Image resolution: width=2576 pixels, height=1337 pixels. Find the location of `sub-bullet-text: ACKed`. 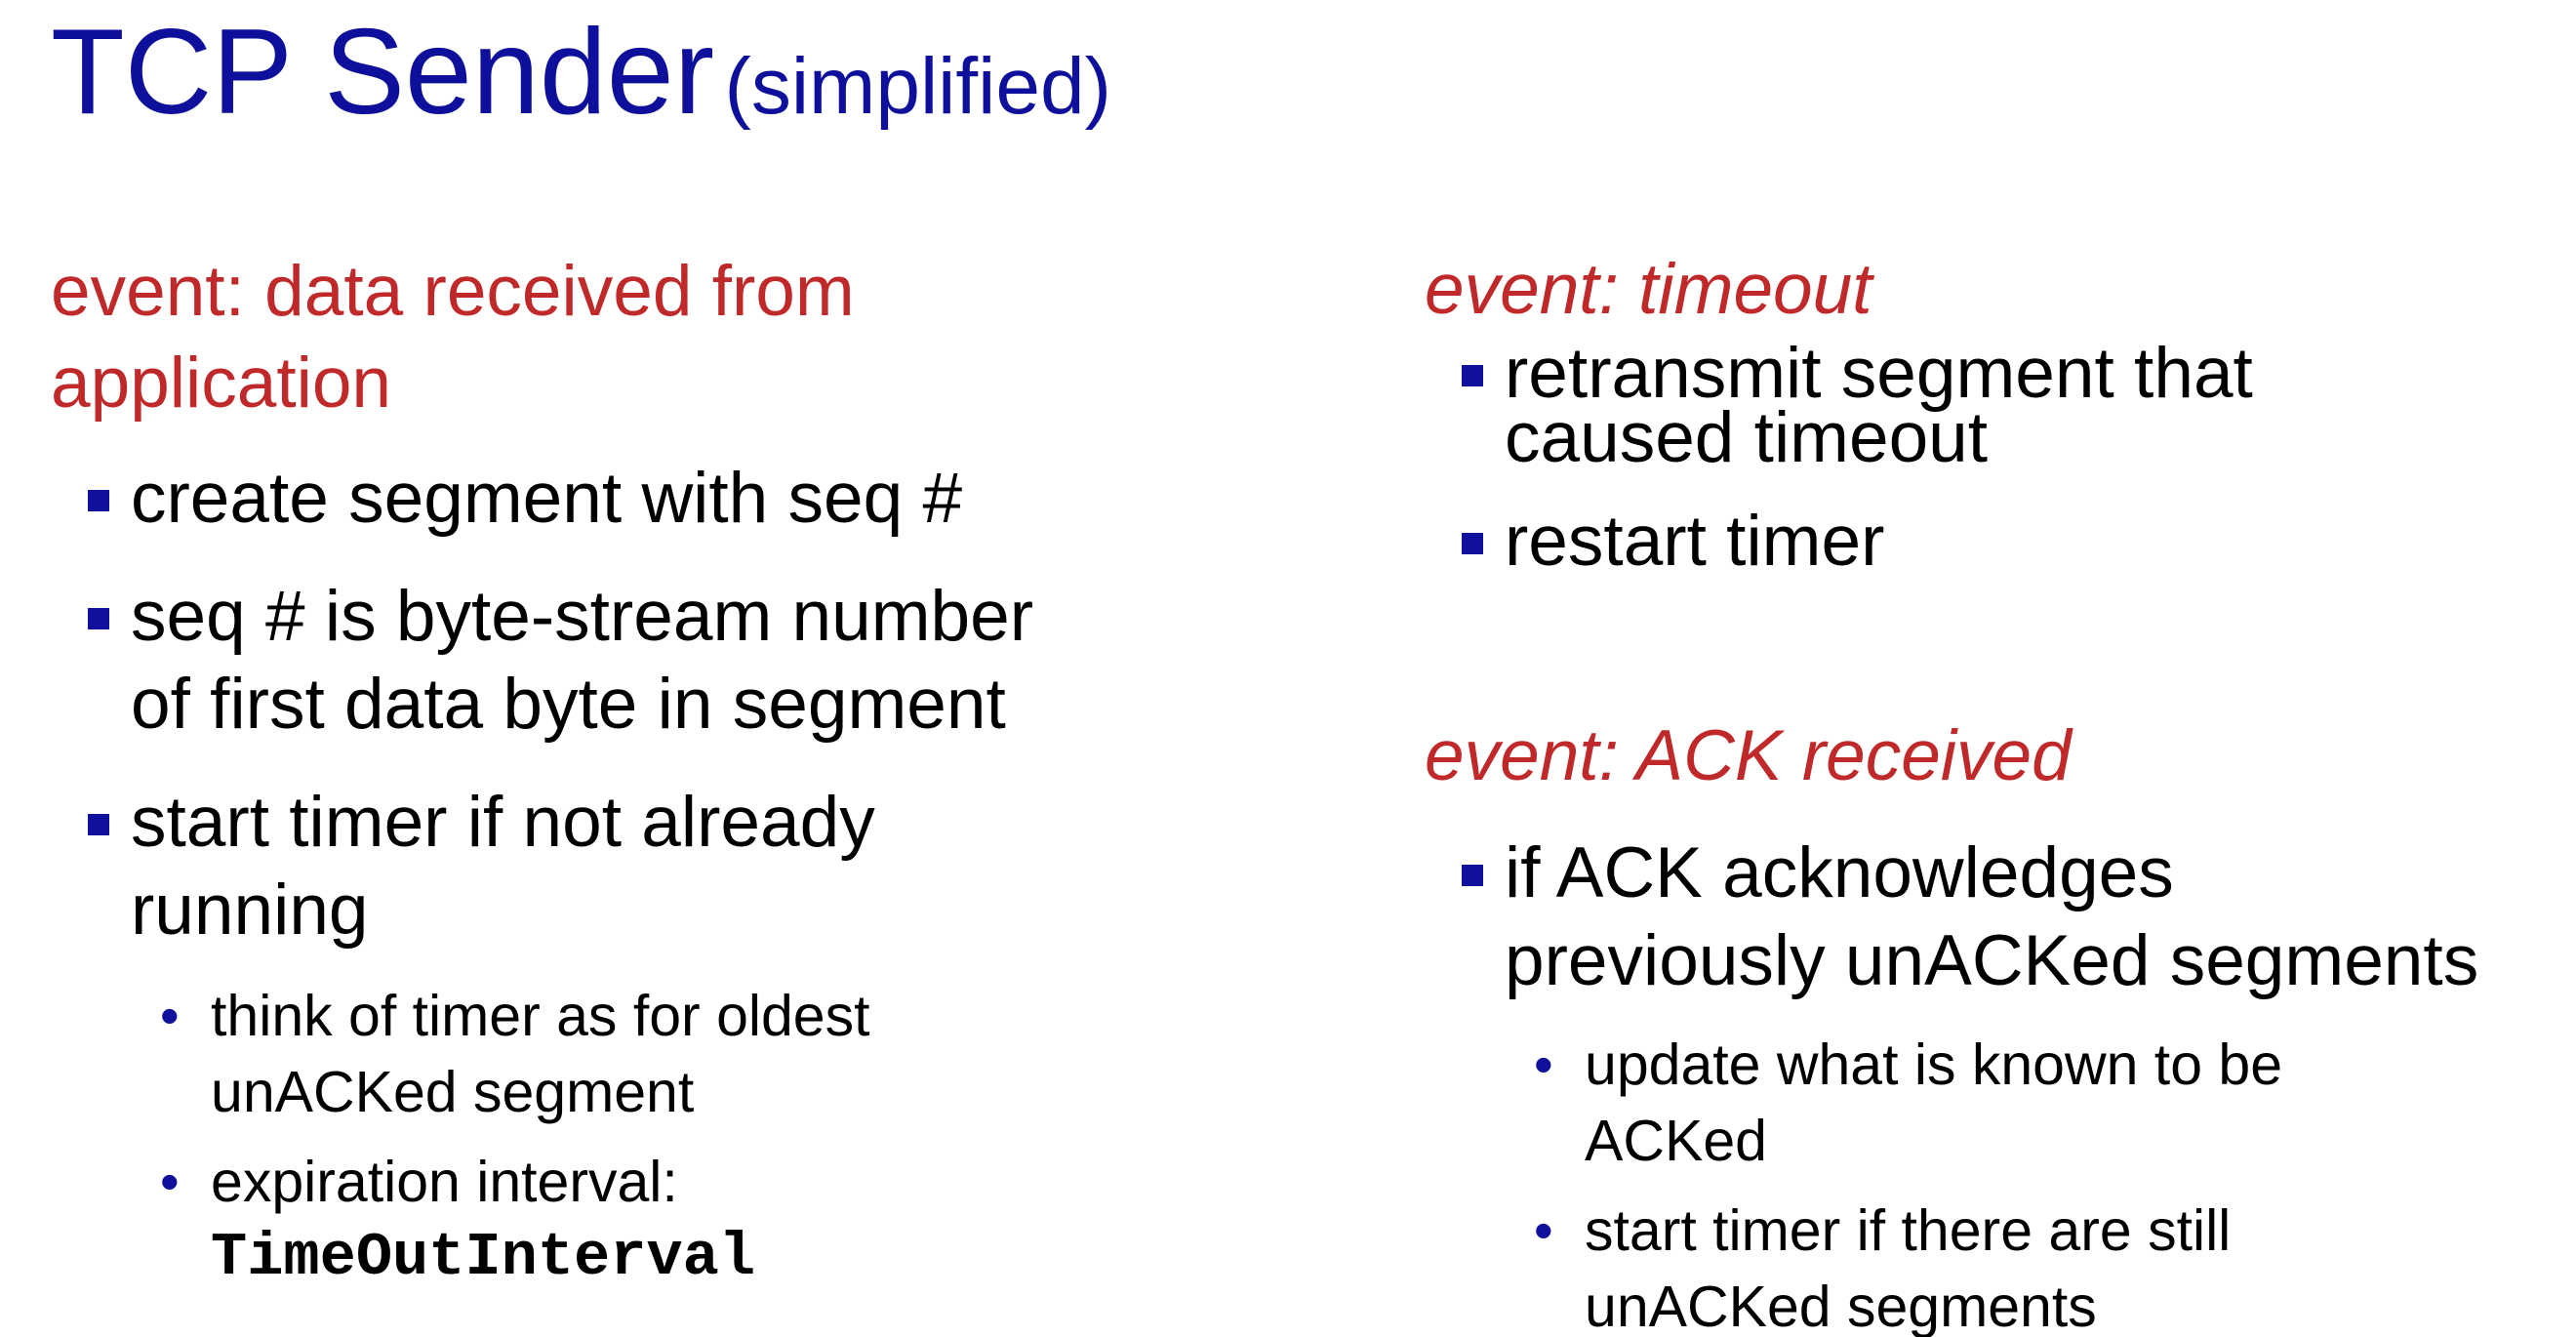

sub-bullet-text: ACKed is located at coordinates (1676, 1141).